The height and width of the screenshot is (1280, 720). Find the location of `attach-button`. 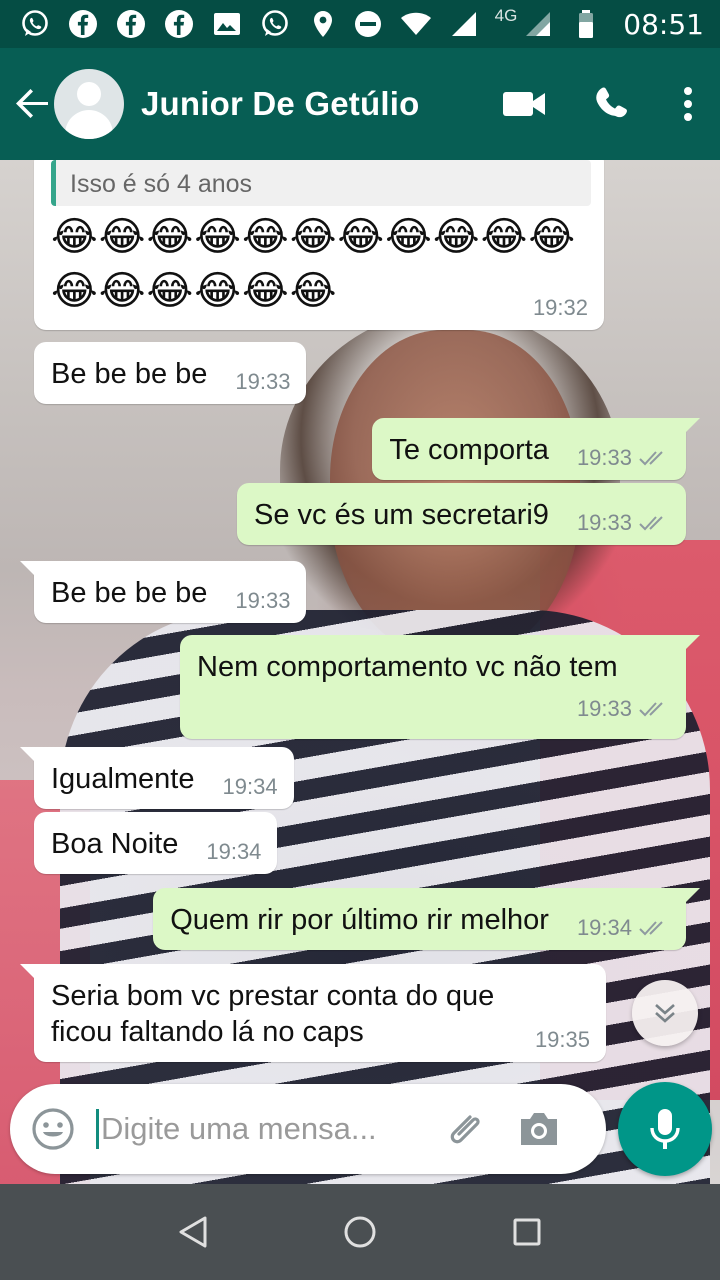

attach-button is located at coordinates (467, 1129).